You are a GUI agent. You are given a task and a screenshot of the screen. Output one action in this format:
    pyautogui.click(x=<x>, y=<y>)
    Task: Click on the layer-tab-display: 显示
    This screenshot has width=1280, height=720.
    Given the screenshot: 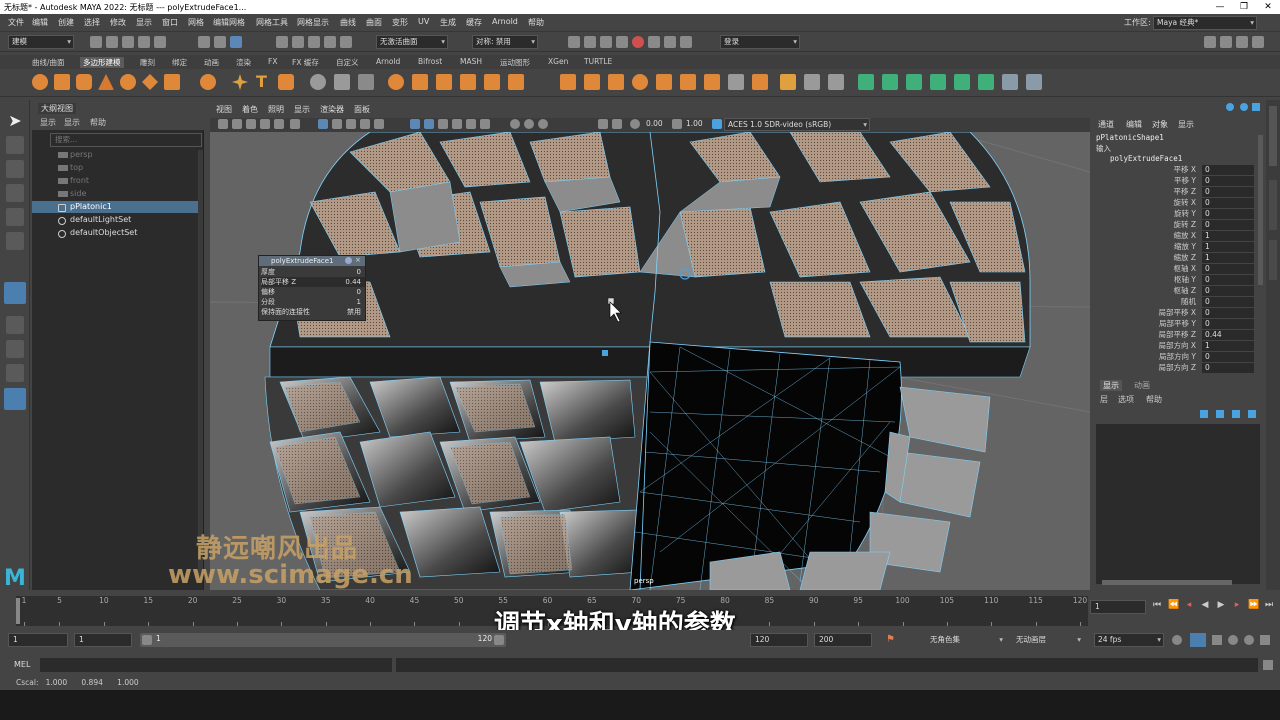 What is the action you would take?
    pyautogui.click(x=1111, y=385)
    